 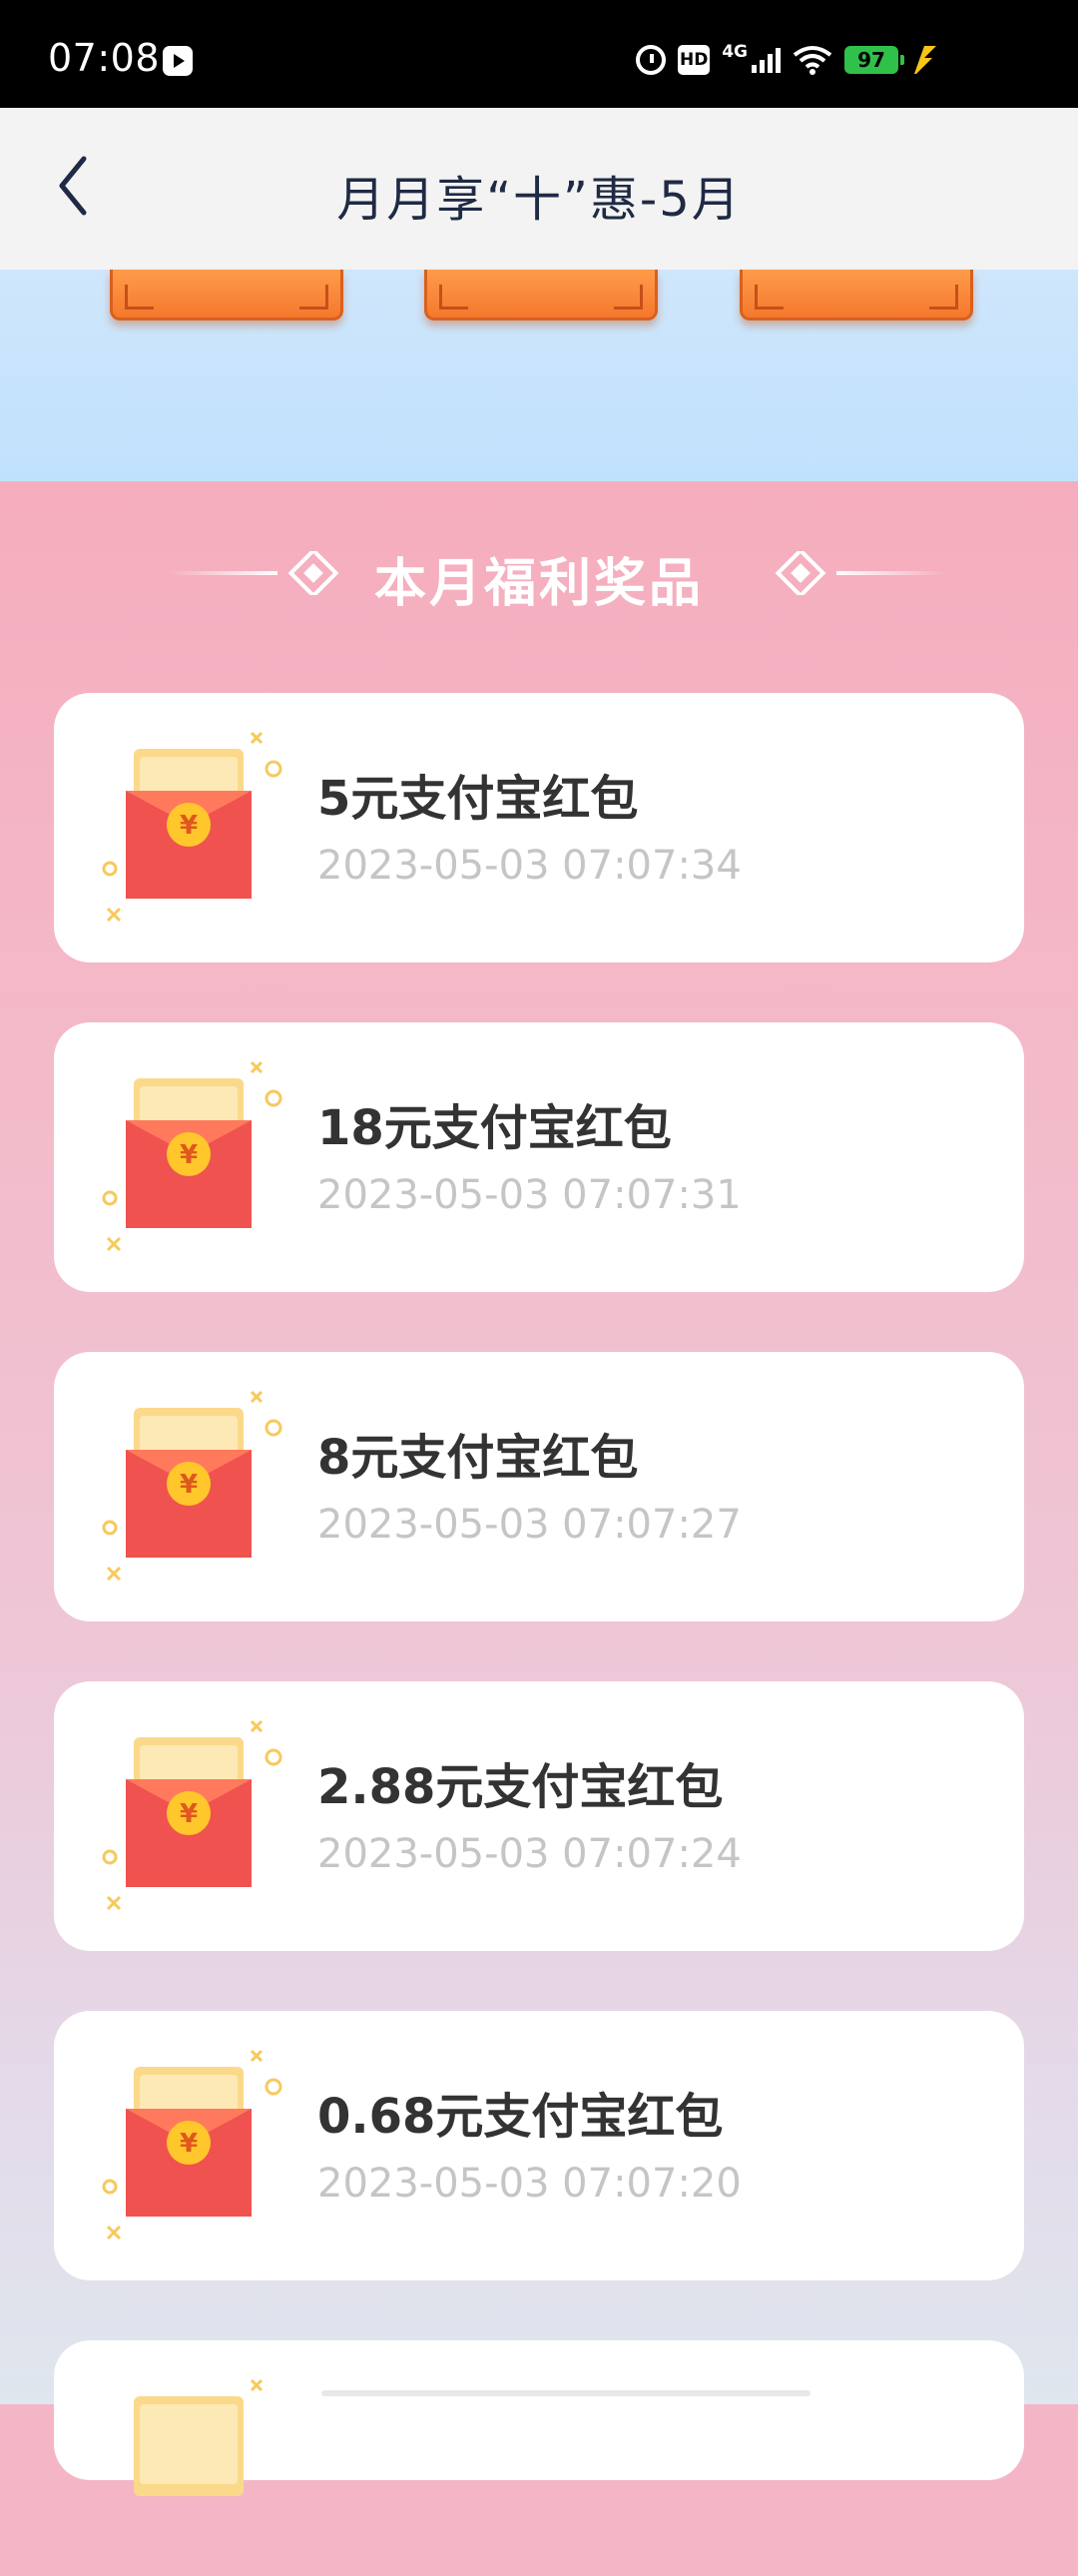 I want to click on prize-time: 2023-05-03 07:07:27, so click(x=529, y=1525).